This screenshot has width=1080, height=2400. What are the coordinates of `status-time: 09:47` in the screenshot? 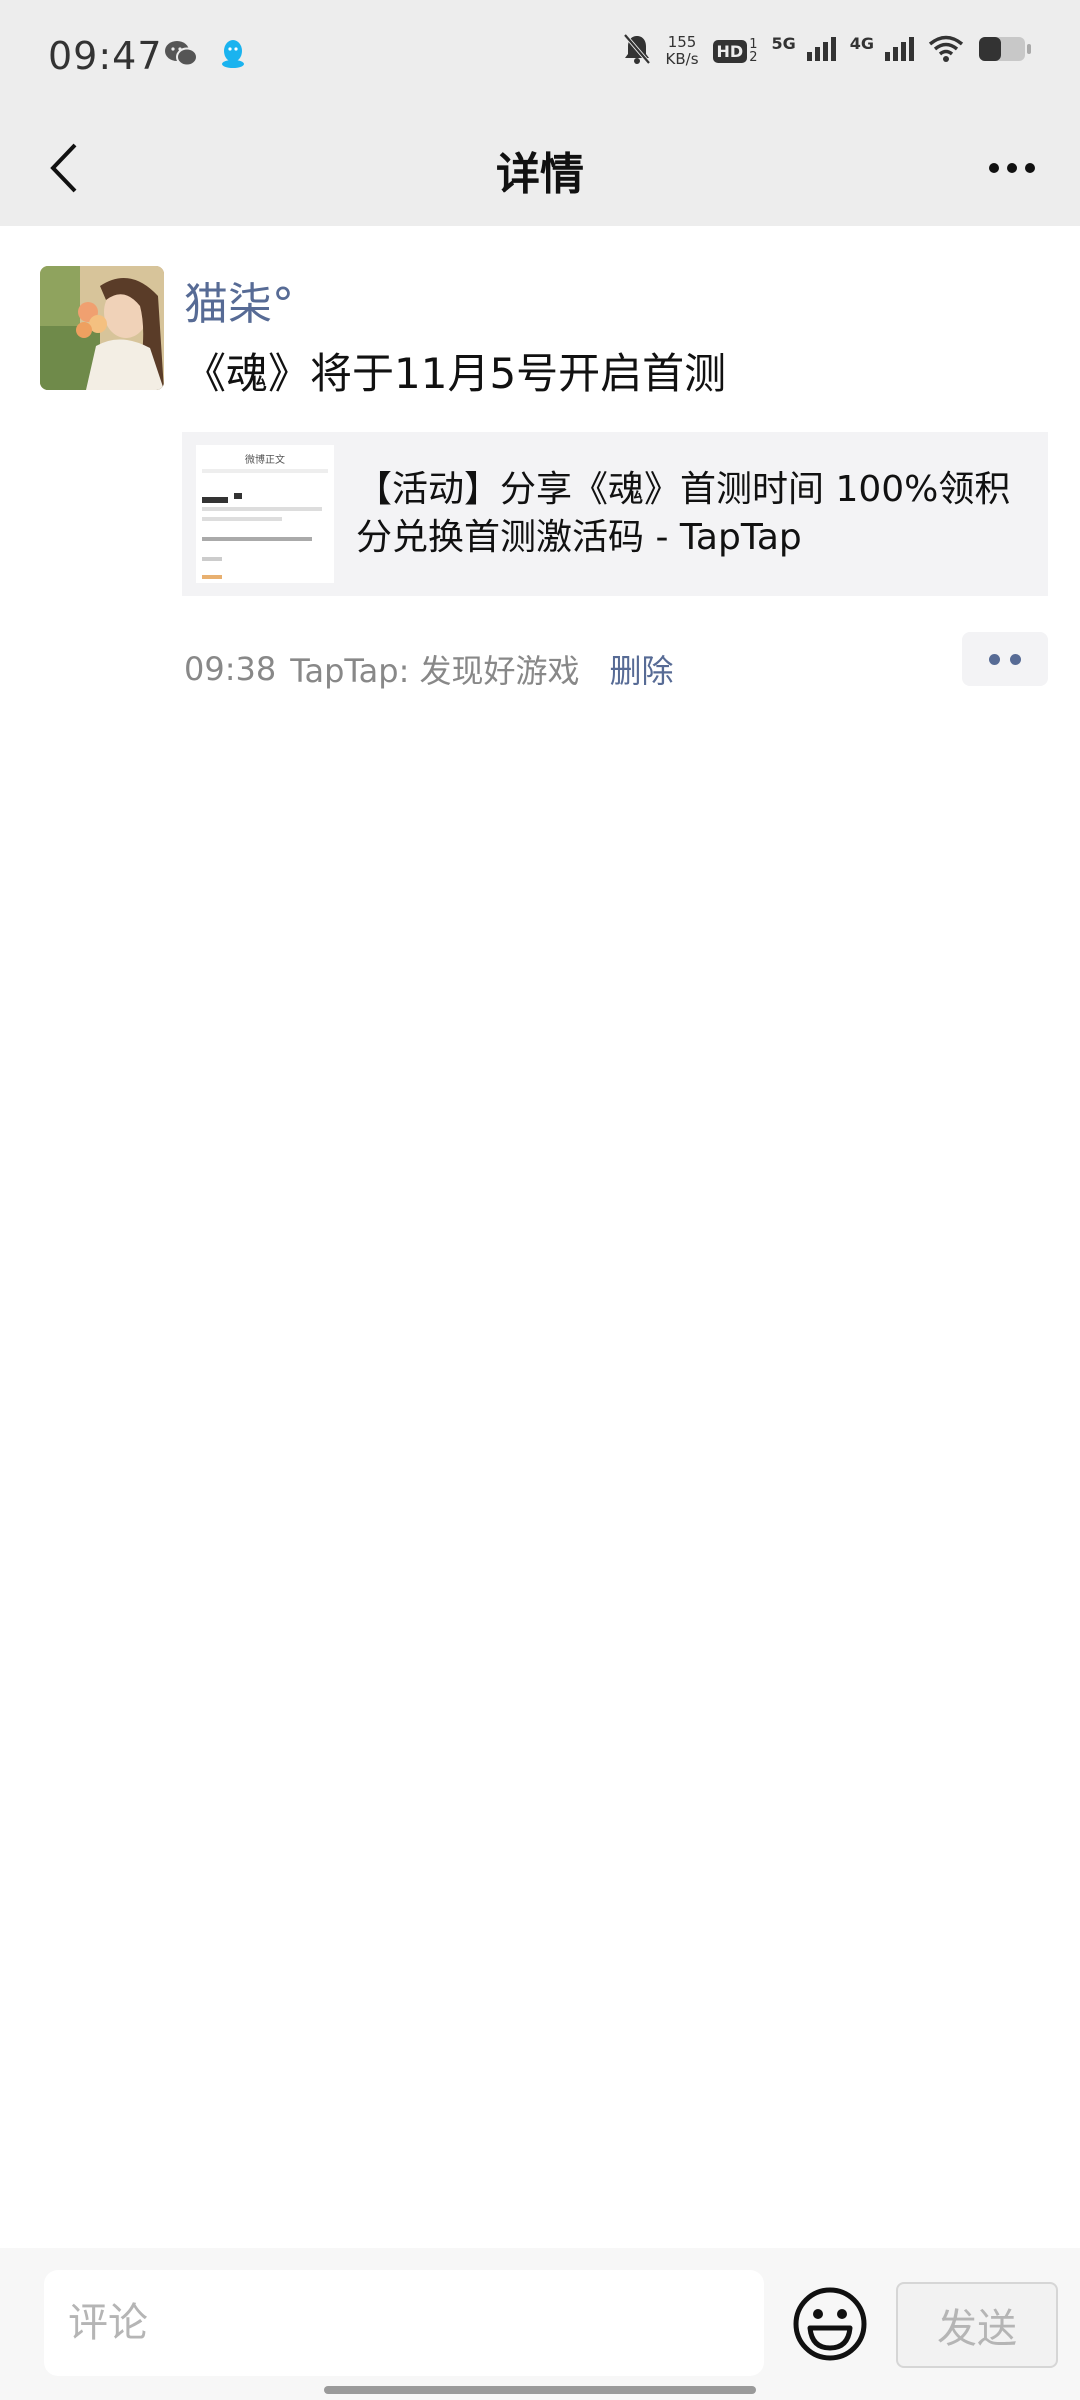 It's located at (105, 56).